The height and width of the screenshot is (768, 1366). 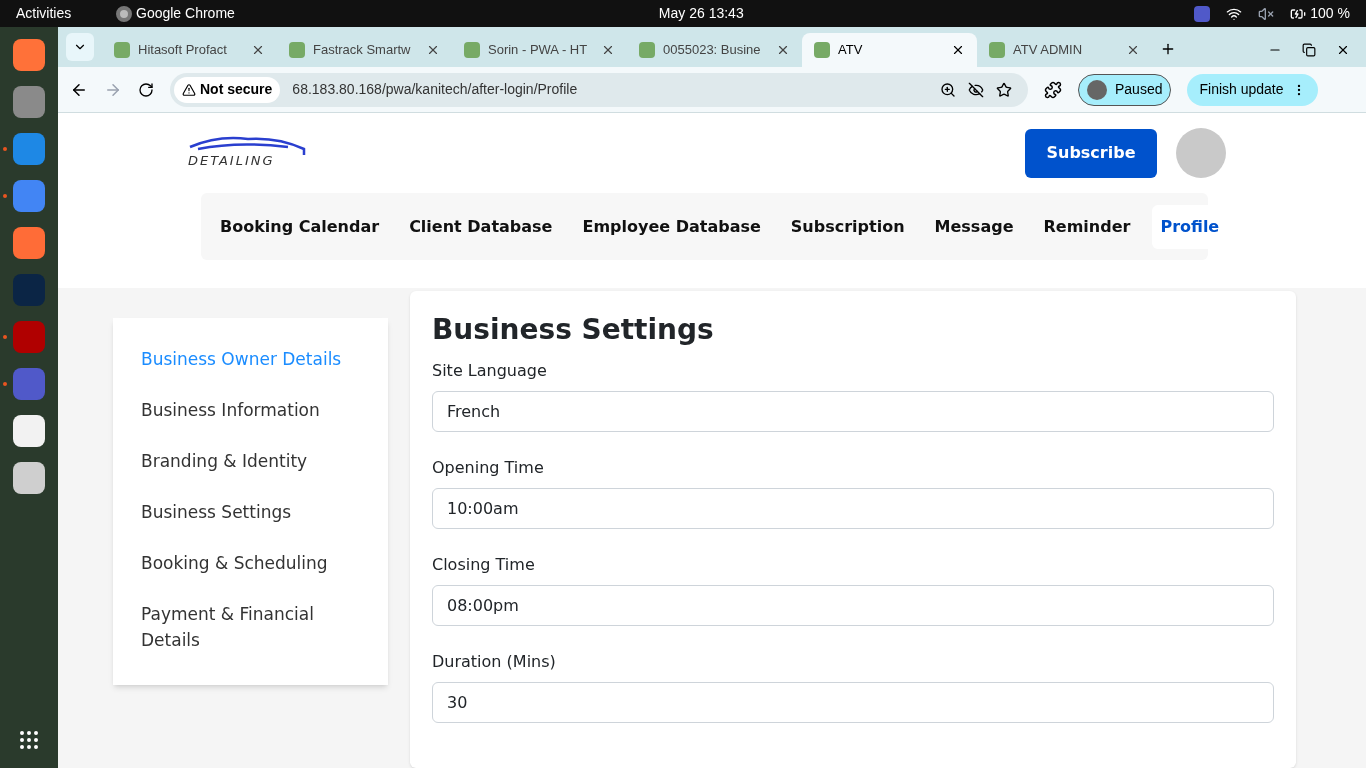 What do you see at coordinates (889, 50) in the screenshot?
I see `browser-tab: ATV` at bounding box center [889, 50].